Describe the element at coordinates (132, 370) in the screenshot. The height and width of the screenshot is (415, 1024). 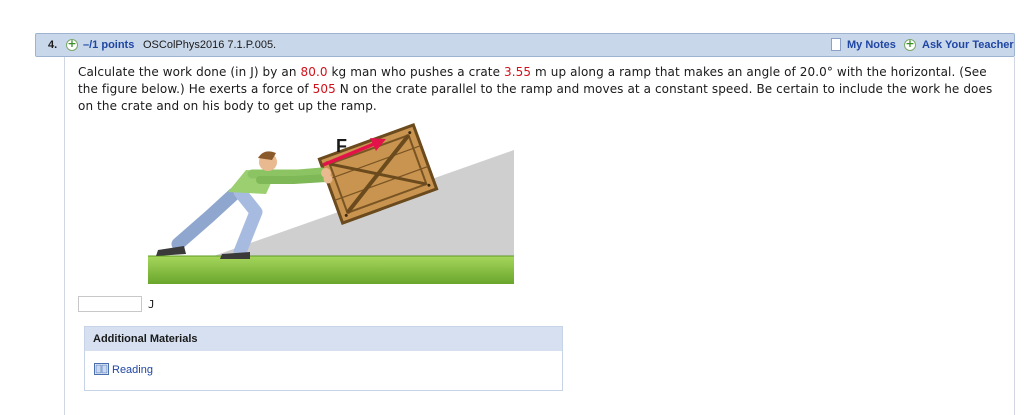
I see `reading-link: Reading` at that location.